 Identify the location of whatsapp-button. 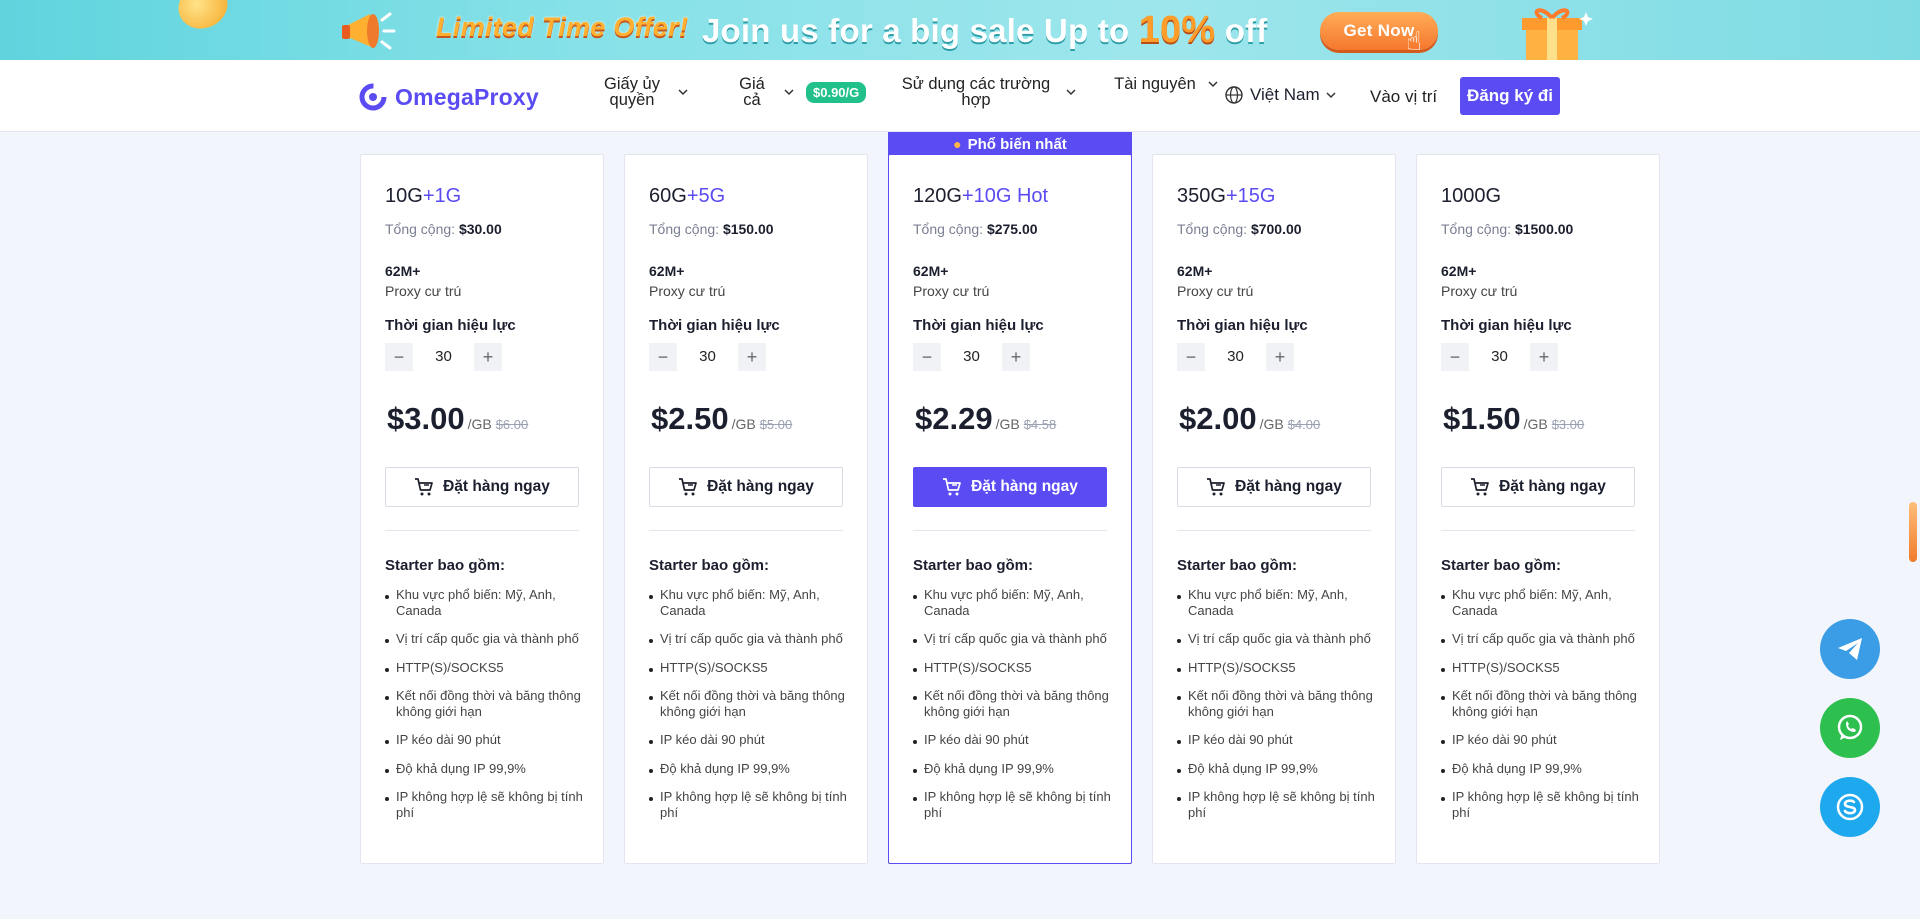
(1850, 728).